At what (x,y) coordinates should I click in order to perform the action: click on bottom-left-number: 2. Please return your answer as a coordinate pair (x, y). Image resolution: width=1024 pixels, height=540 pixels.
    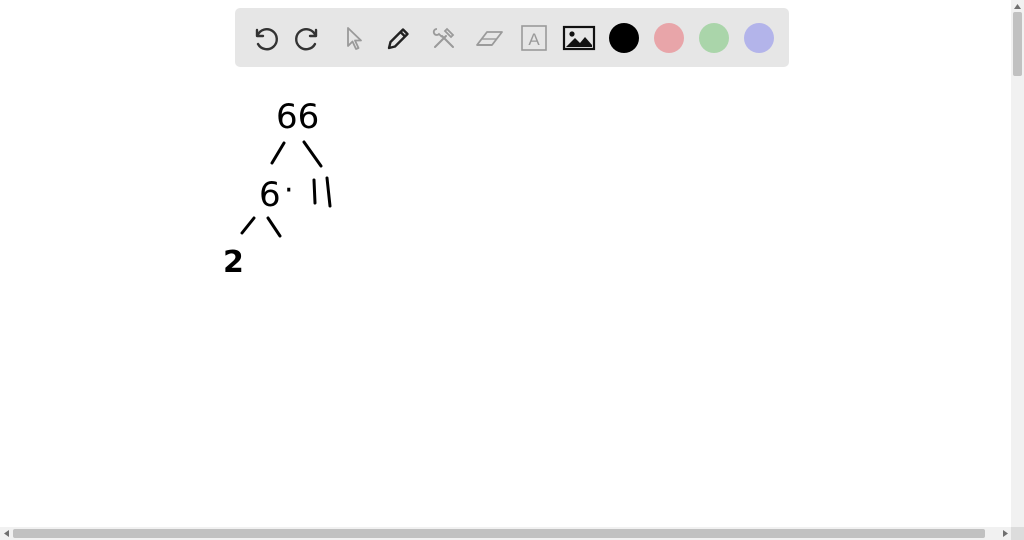
    Looking at the image, I should click on (233, 262).